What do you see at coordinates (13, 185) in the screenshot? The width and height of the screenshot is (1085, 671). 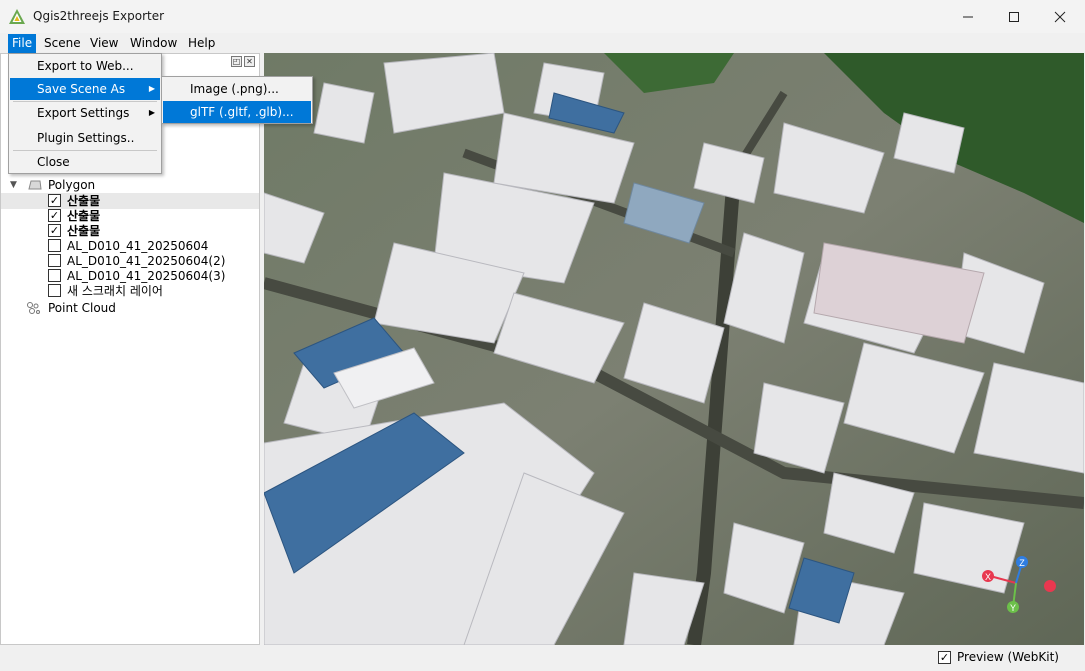 I see `expand-arrow-icon: ▼` at bounding box center [13, 185].